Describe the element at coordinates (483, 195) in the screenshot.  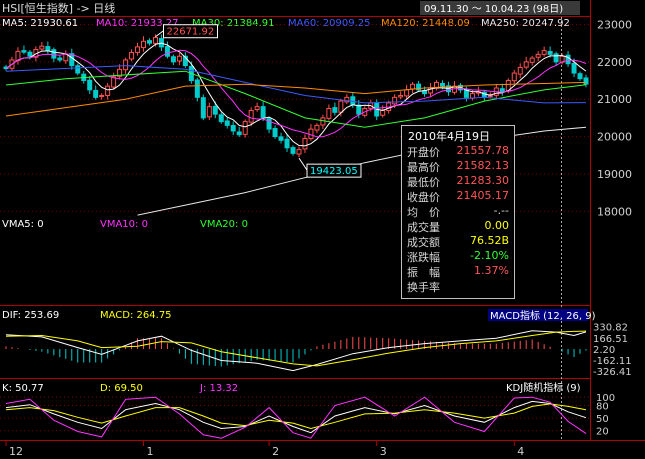
I see `tooltip-value: 21405.17` at that location.